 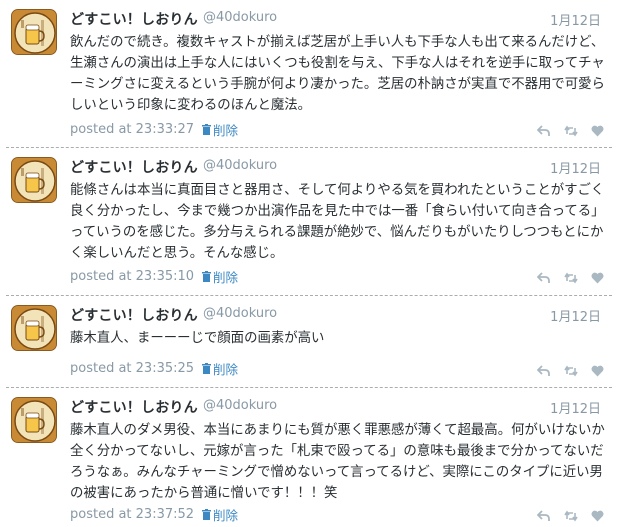 I want to click on tweet-meta: posted at 23:33:27 削除, so click(x=154, y=129).